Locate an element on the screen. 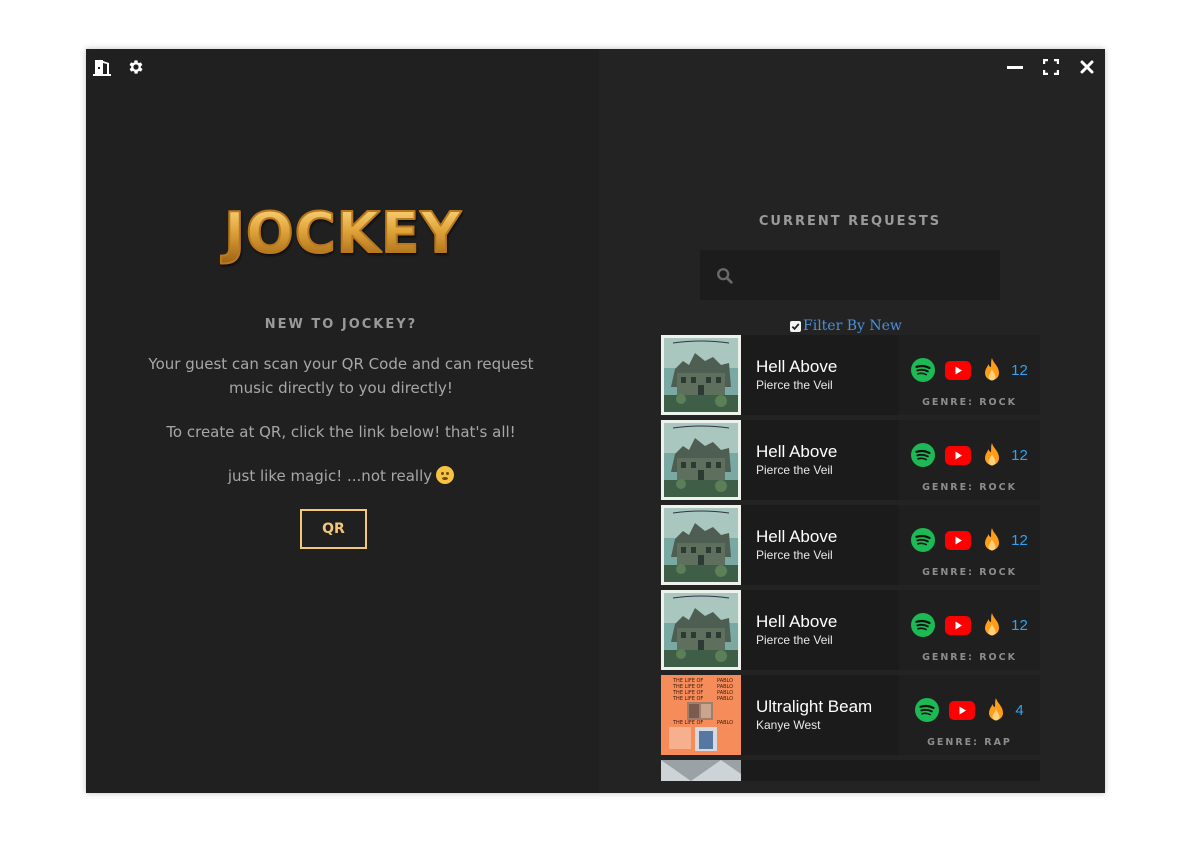 The image size is (1200, 850). genre-label: GENRE: RAP is located at coordinates (969, 742).